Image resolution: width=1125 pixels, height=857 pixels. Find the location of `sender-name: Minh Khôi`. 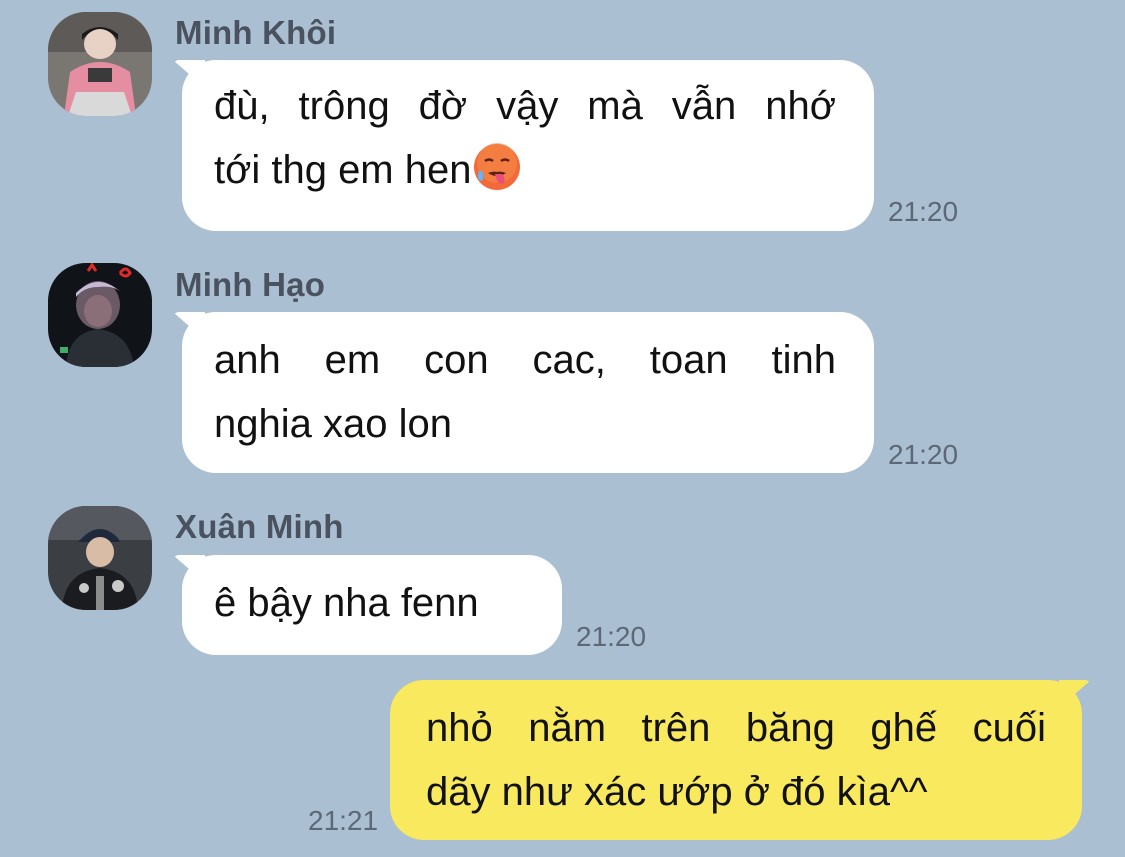

sender-name: Minh Khôi is located at coordinates (256, 32).